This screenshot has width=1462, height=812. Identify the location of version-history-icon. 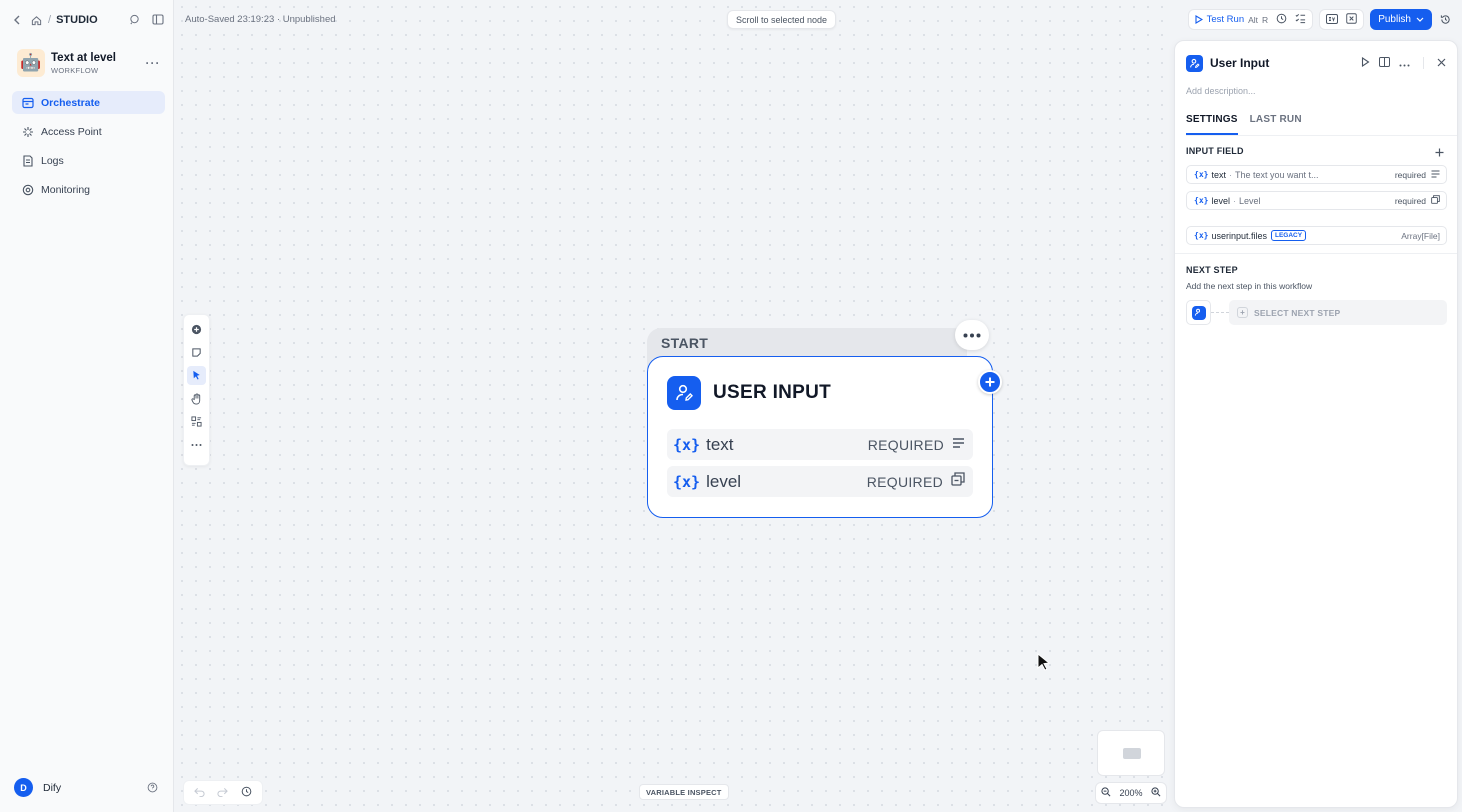
(1445, 20).